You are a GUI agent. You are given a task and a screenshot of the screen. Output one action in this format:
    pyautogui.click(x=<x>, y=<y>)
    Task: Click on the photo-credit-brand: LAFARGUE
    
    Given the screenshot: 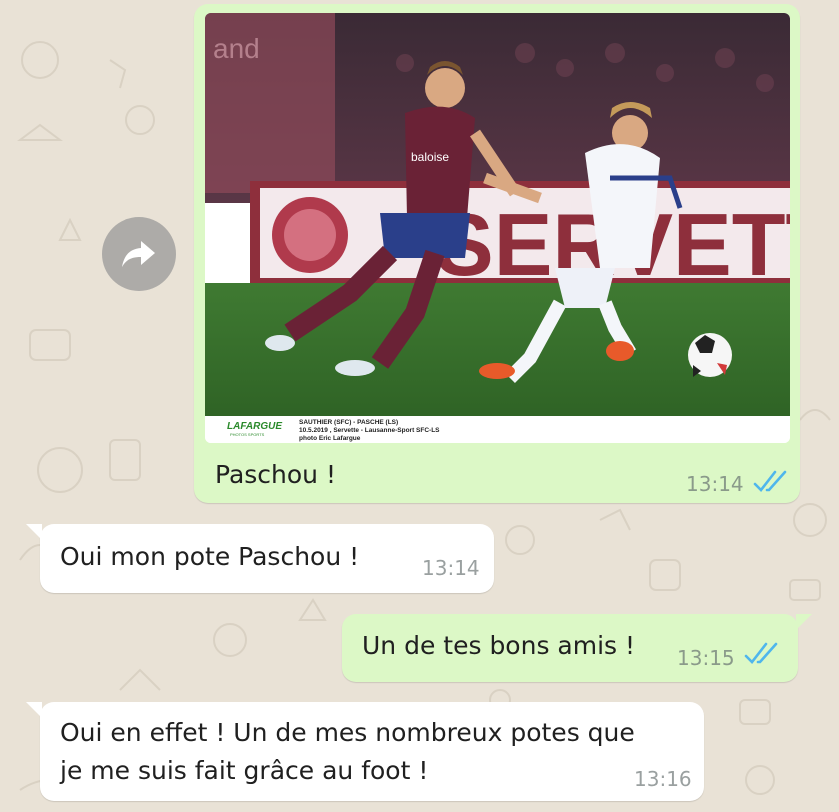 What is the action you would take?
    pyautogui.click(x=254, y=426)
    